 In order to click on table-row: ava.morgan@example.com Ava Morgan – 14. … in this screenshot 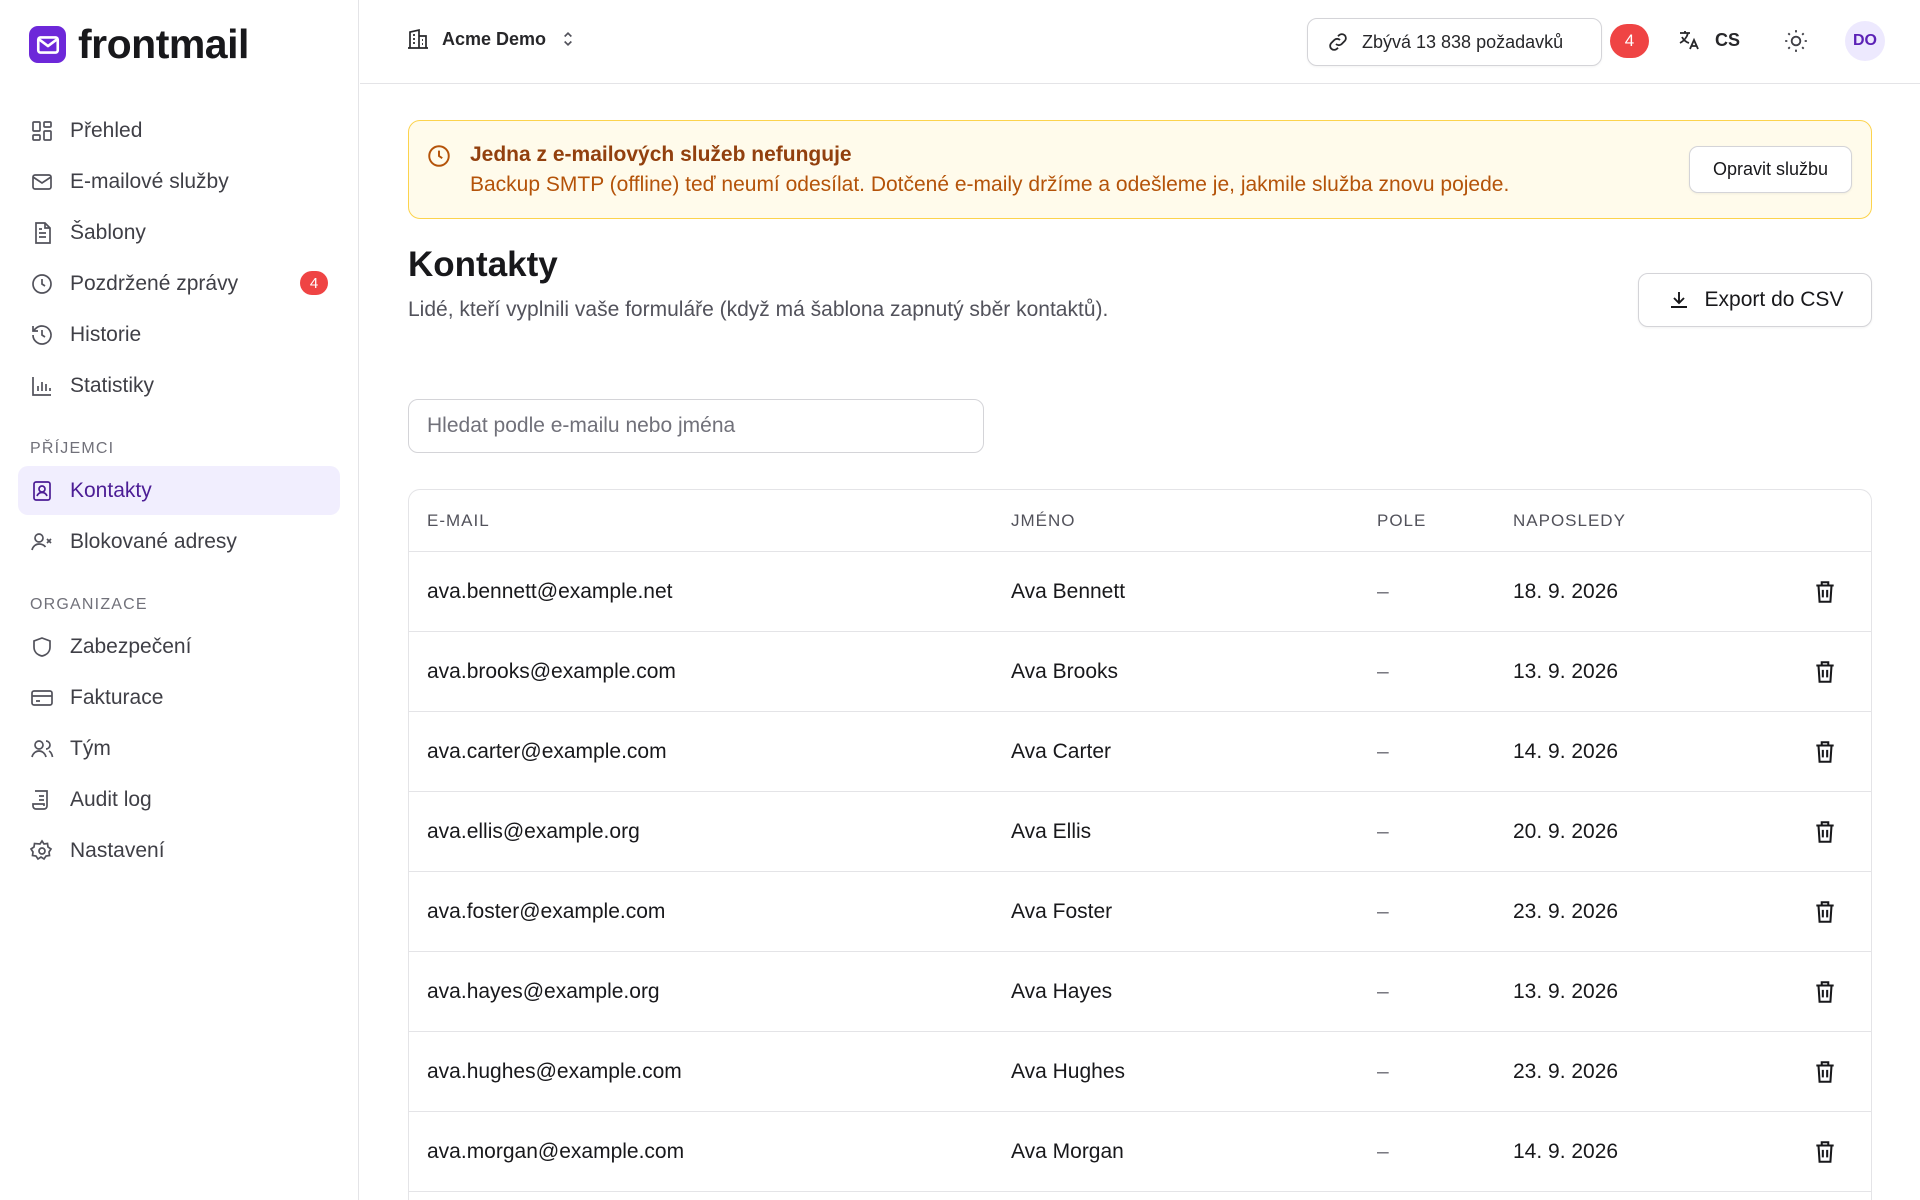, I will do `click(1140, 1152)`.